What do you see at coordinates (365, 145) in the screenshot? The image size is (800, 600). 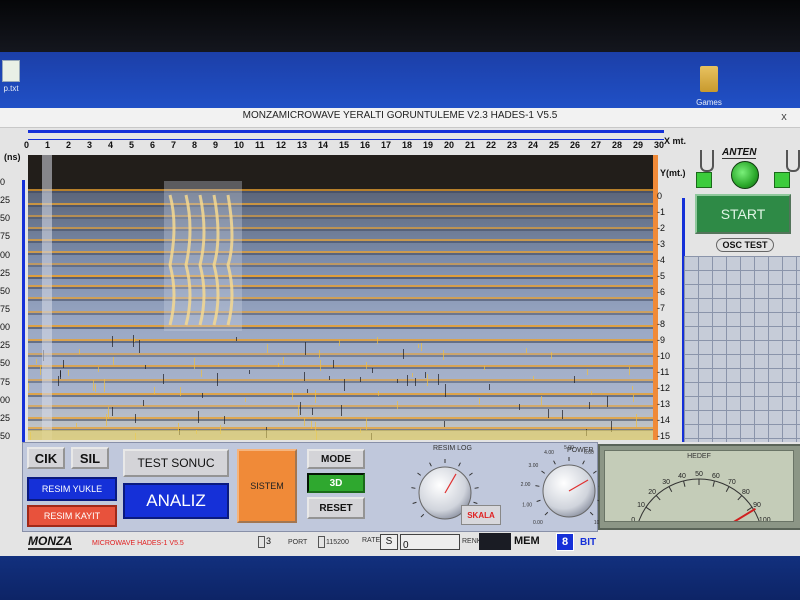 I see `x-tick-label: 16` at bounding box center [365, 145].